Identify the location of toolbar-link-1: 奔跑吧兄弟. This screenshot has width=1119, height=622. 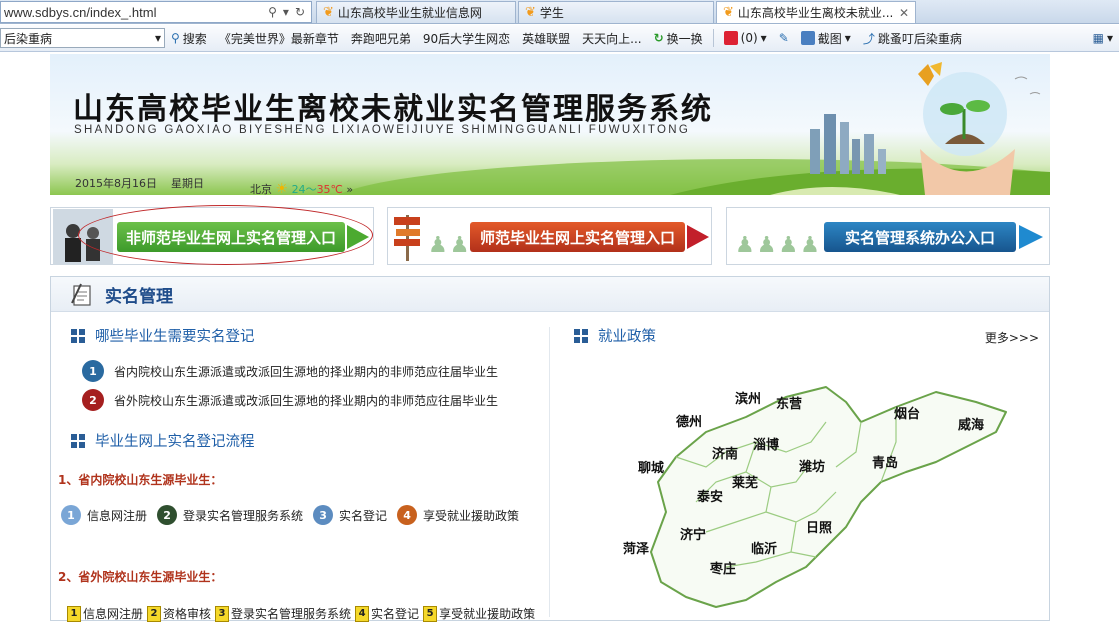
(381, 38).